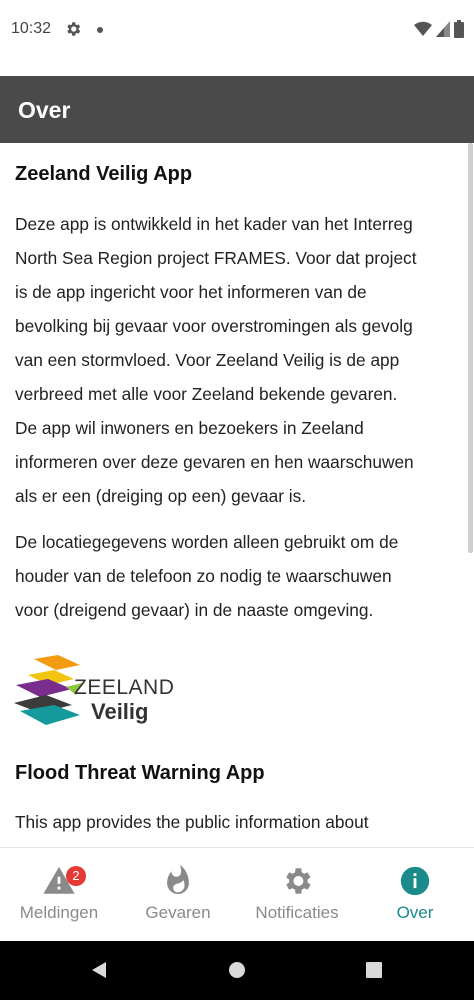 The height and width of the screenshot is (1000, 474). I want to click on home-icon, so click(237, 970).